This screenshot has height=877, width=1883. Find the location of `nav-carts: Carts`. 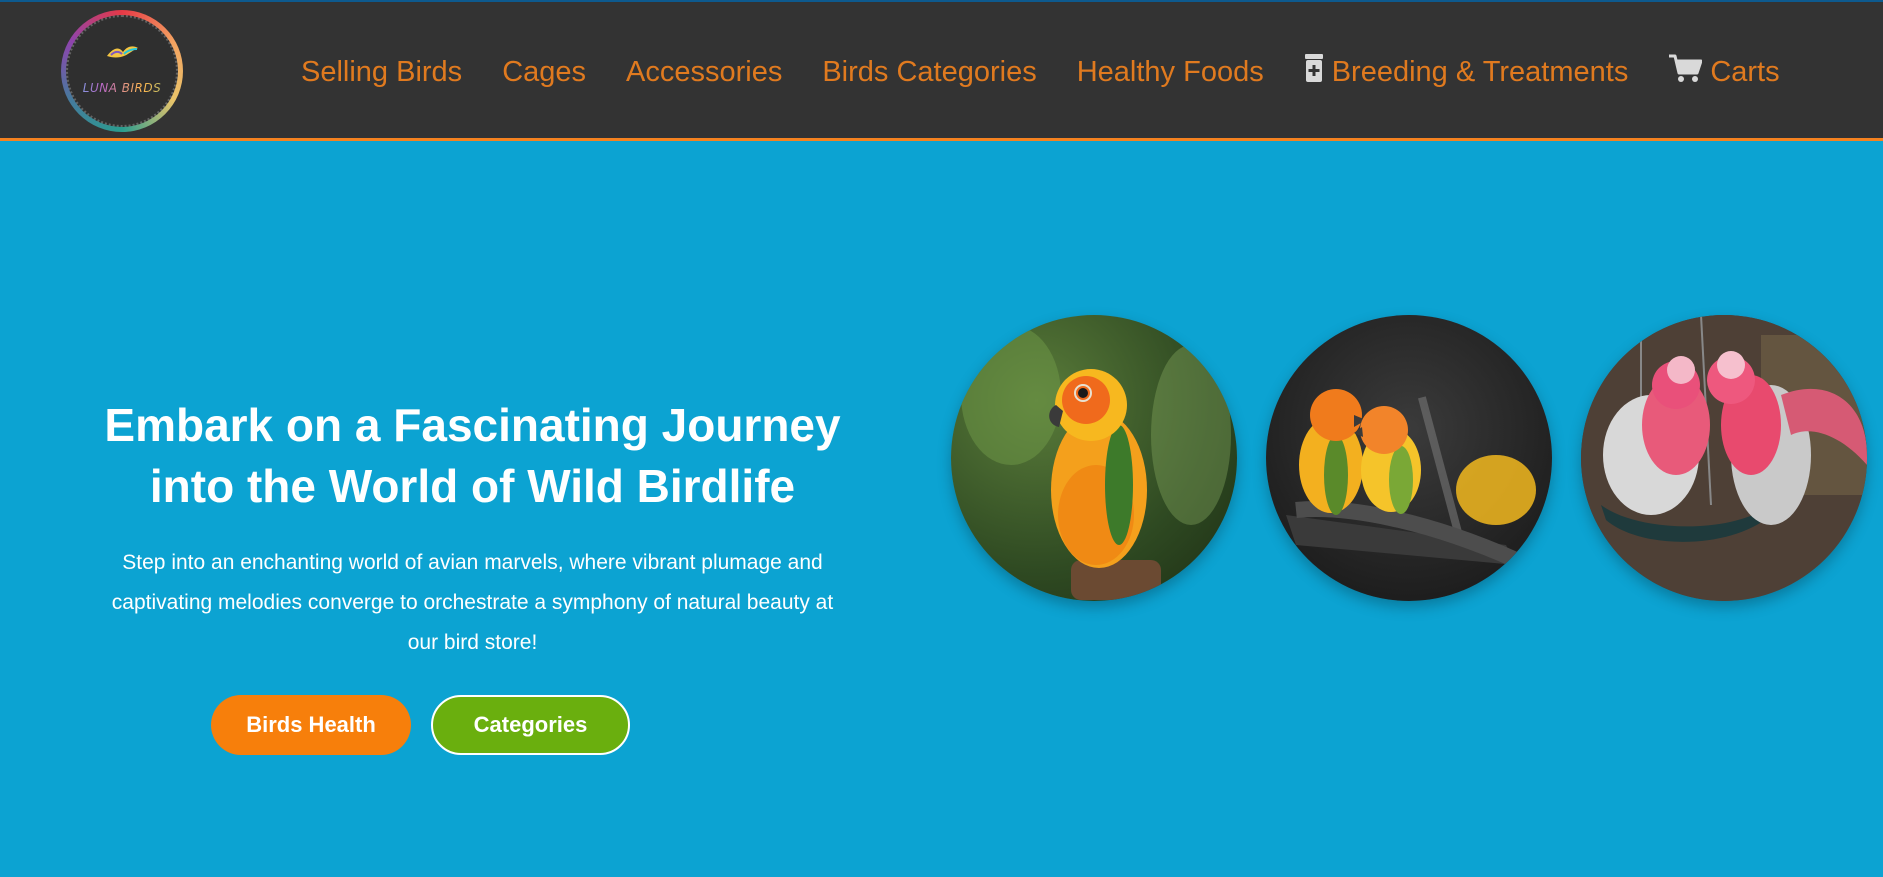

nav-carts: Carts is located at coordinates (1724, 72).